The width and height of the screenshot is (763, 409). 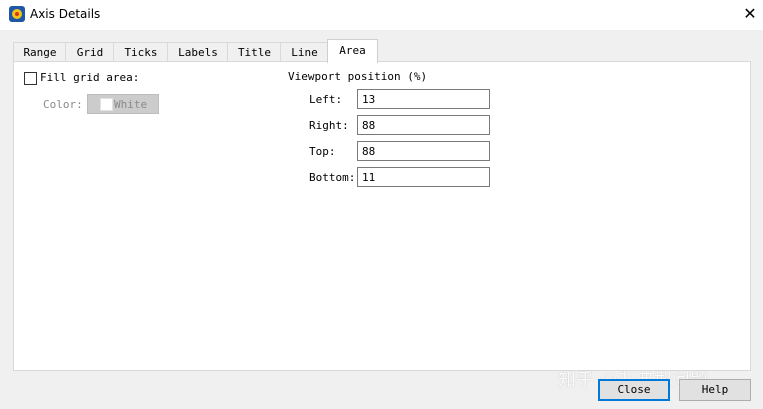 I want to click on top-label: Top:, so click(x=322, y=151).